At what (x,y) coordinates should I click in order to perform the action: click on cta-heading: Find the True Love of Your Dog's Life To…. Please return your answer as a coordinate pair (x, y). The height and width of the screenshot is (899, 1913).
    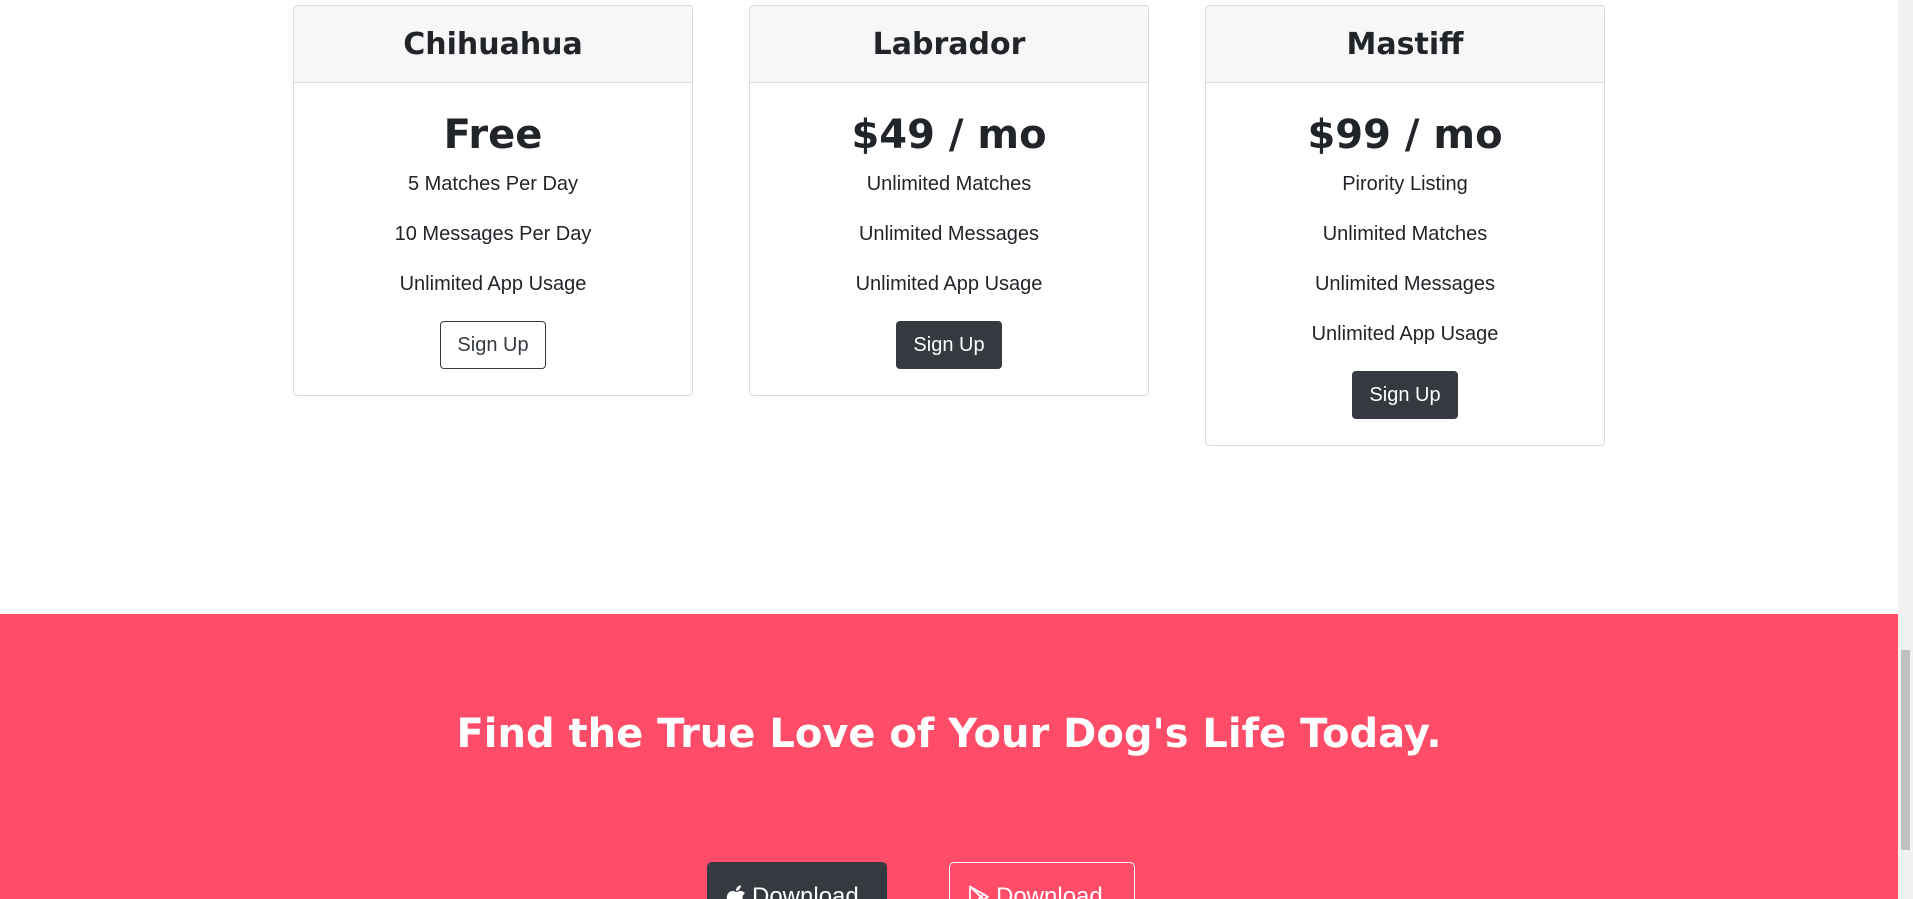
    Looking at the image, I should click on (949, 734).